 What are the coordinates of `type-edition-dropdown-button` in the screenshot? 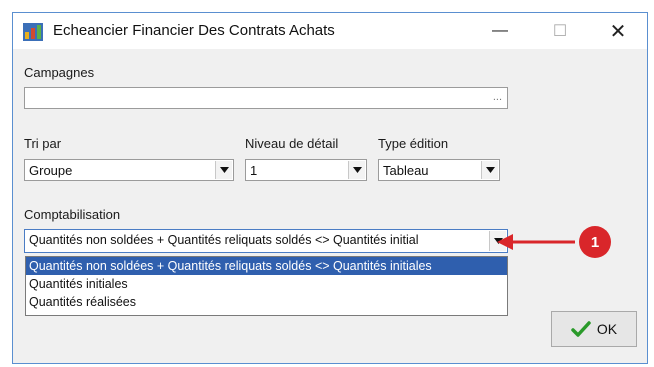 It's located at (489, 170).